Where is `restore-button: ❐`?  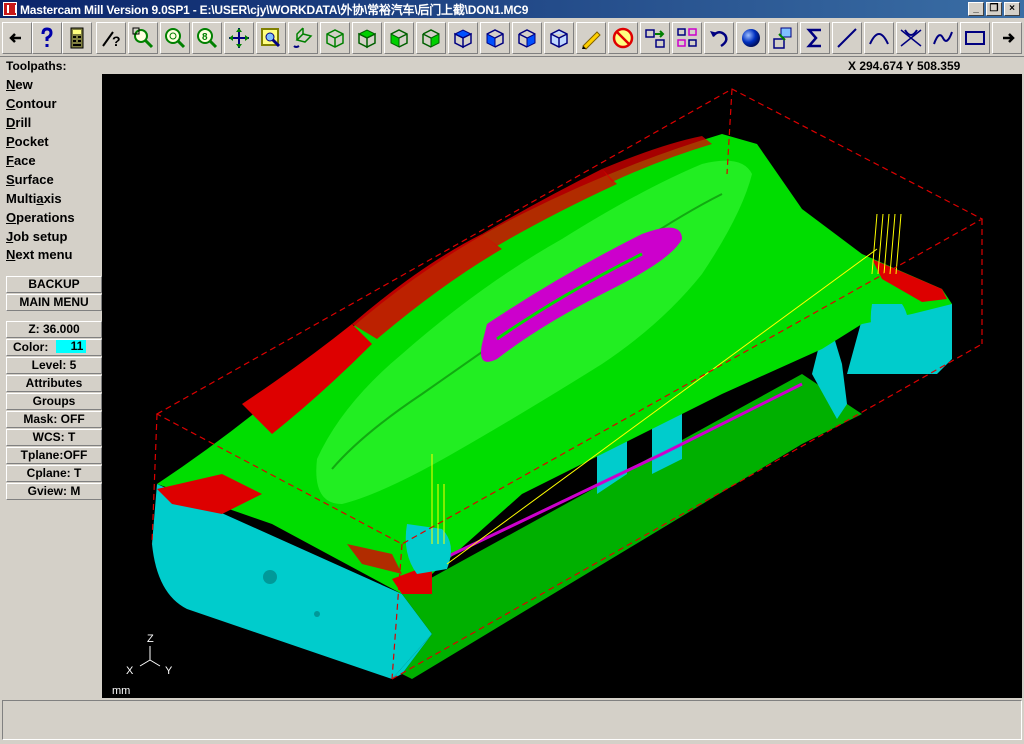
restore-button: ❐ is located at coordinates (994, 9).